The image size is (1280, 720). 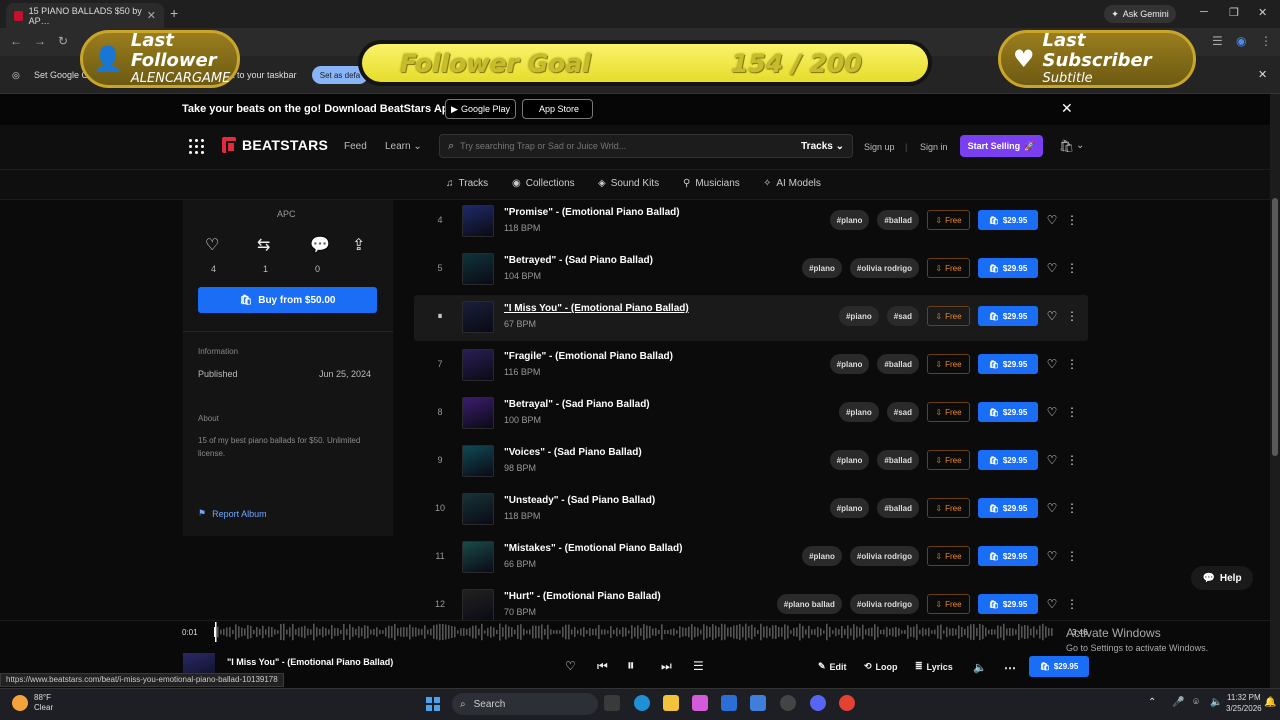 What do you see at coordinates (85, 15) in the screenshot?
I see `browser-tab: 15 PIANO BALLADS $50 by AP… ✕` at bounding box center [85, 15].